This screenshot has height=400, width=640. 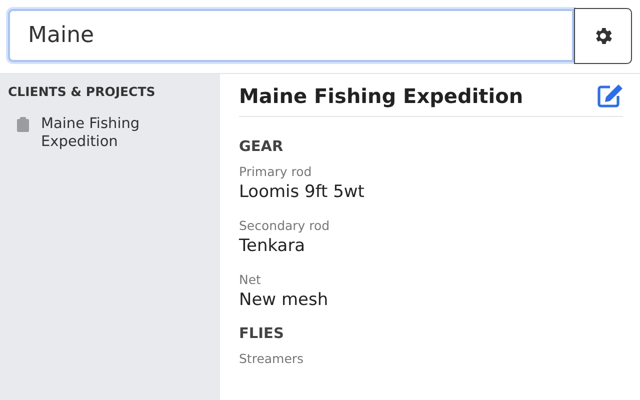 What do you see at coordinates (276, 171) in the screenshot?
I see `field-label: Primary rod` at bounding box center [276, 171].